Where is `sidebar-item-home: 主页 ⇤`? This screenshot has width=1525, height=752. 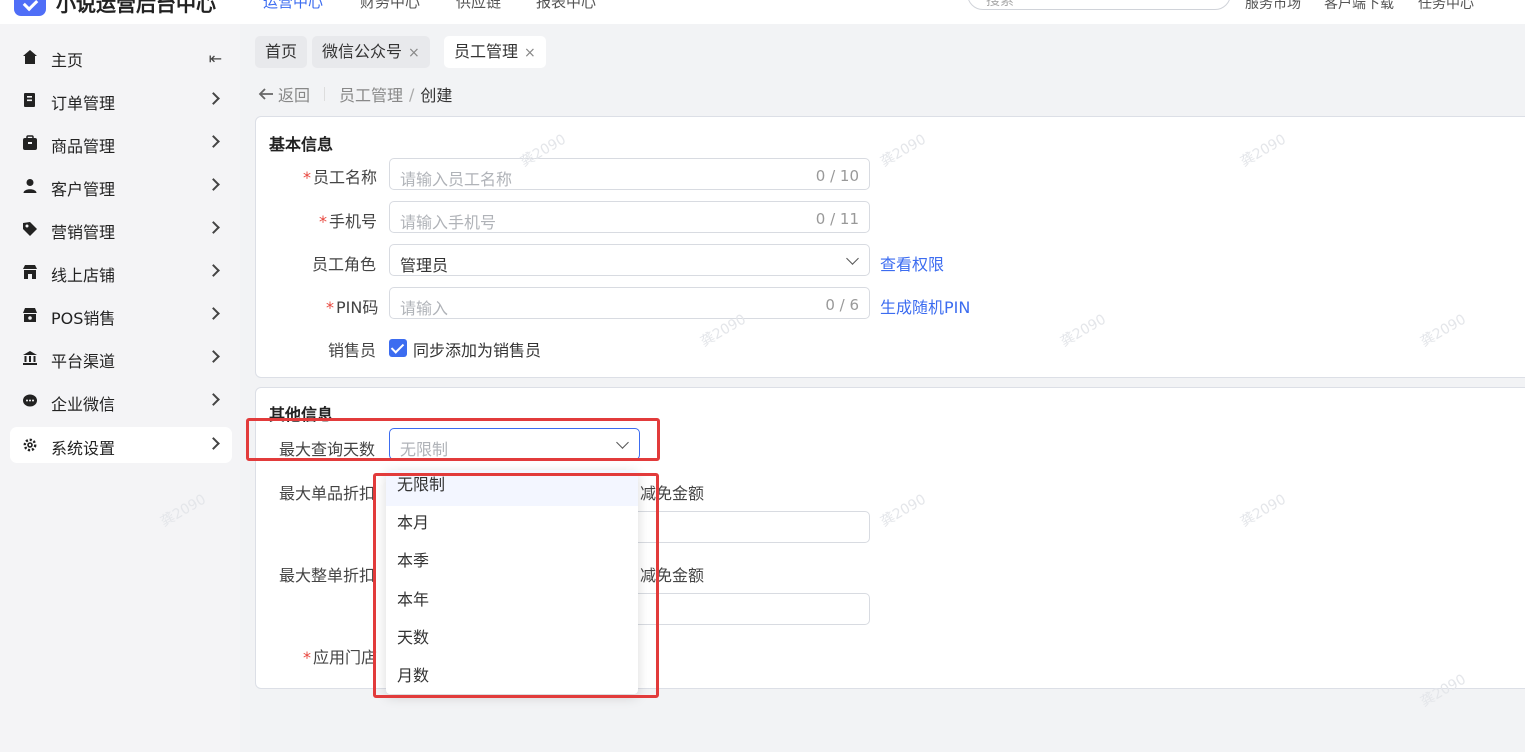 sidebar-item-home: 主页 ⇤ is located at coordinates (121, 57).